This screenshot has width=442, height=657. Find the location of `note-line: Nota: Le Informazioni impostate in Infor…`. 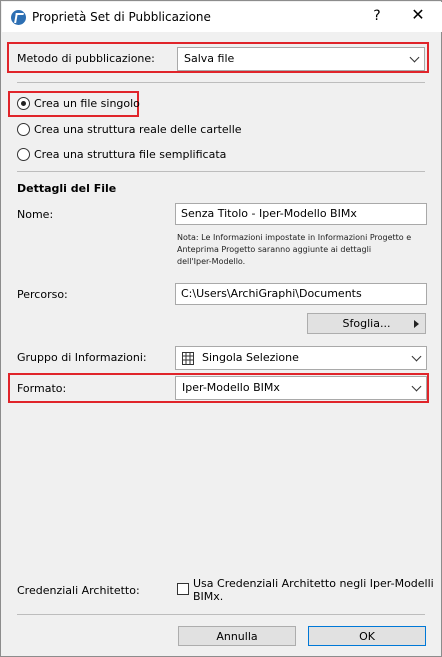

note-line: Nota: Le Informazioni impostate in Infor… is located at coordinates (294, 237).